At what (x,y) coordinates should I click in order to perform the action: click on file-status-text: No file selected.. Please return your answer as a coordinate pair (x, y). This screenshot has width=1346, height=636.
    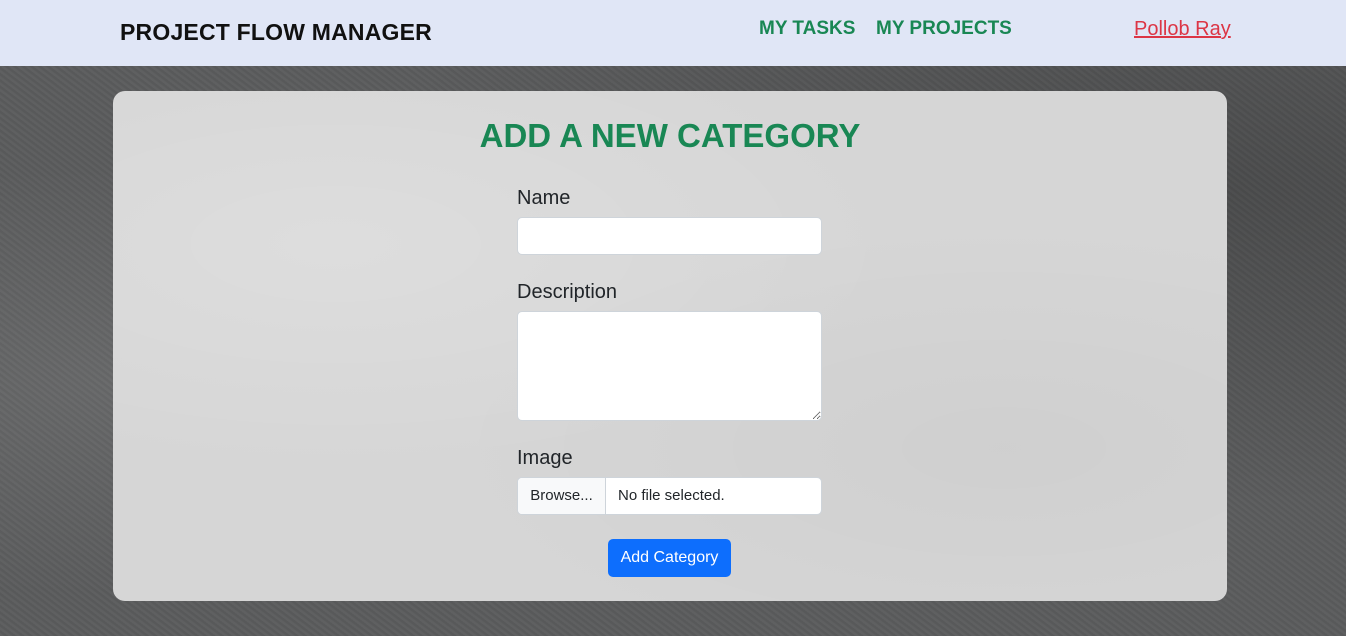
    Looking at the image, I should click on (671, 495).